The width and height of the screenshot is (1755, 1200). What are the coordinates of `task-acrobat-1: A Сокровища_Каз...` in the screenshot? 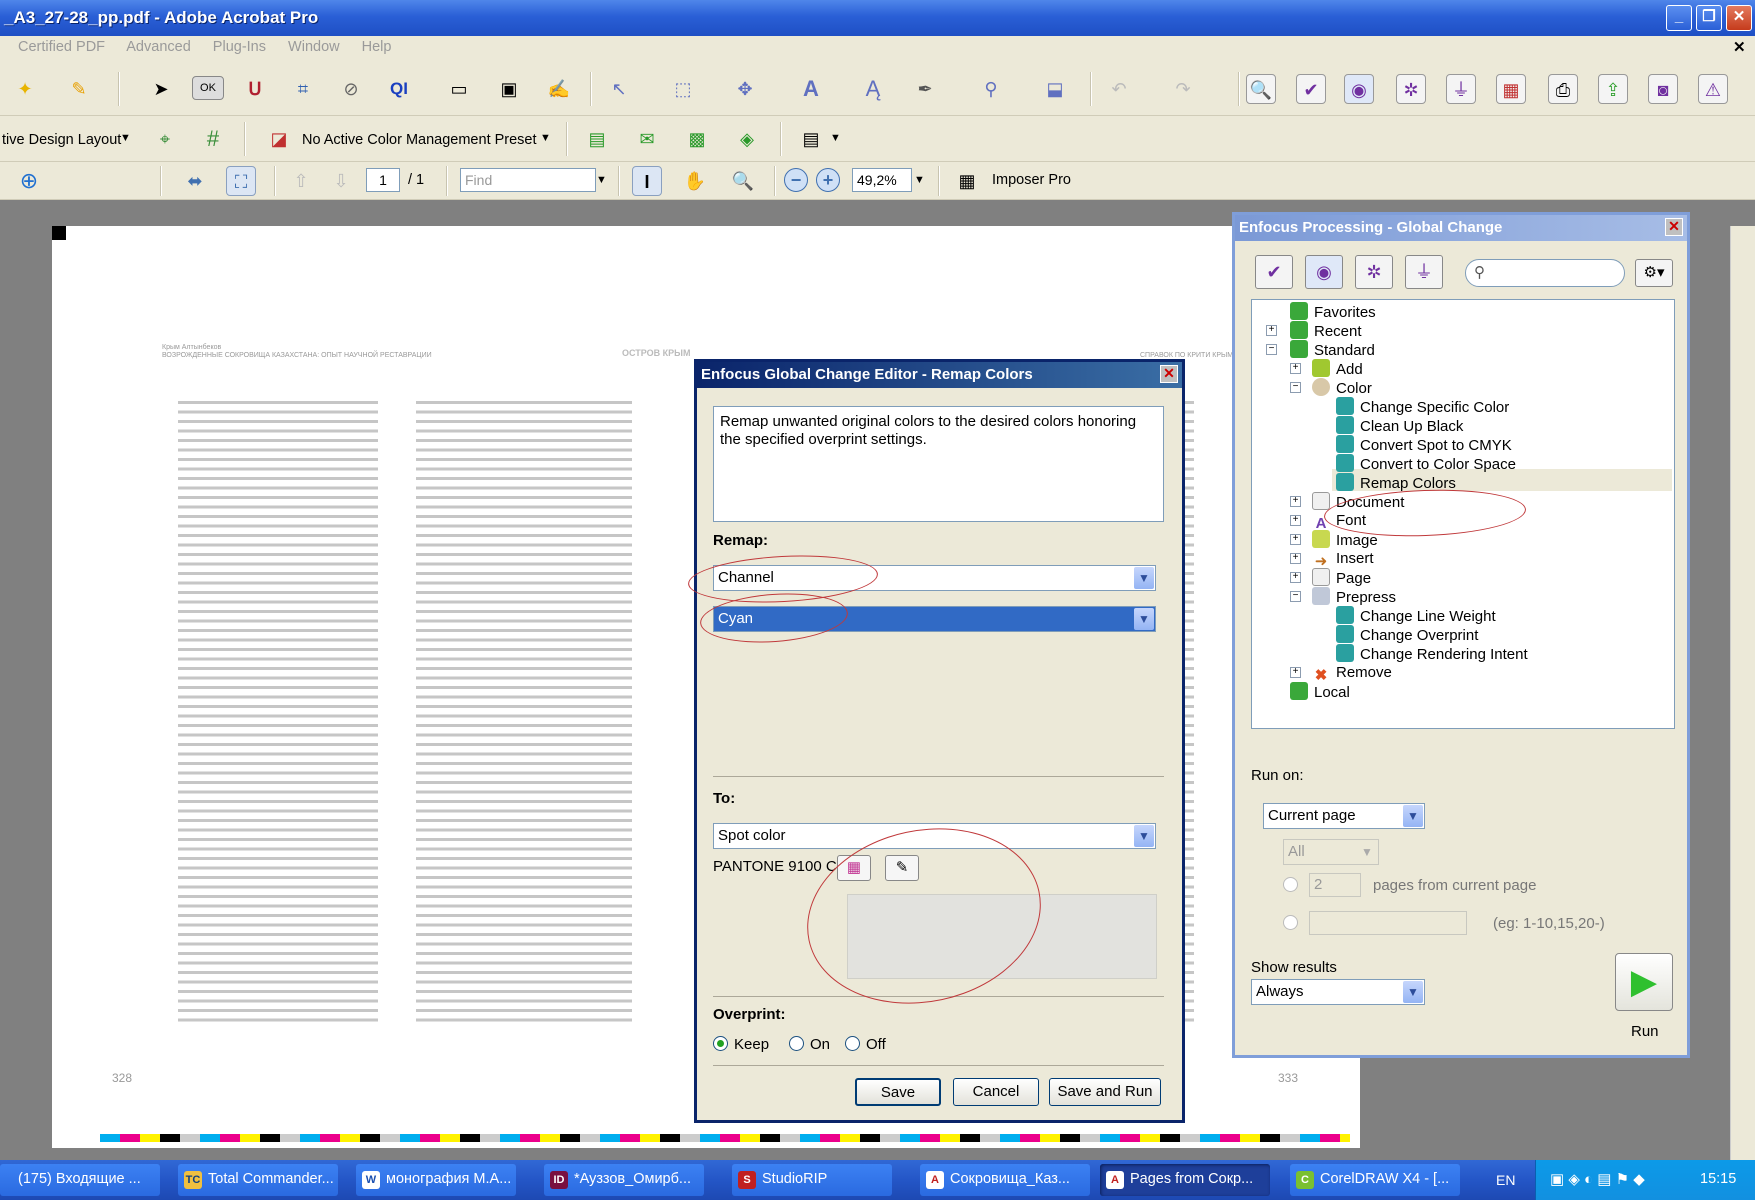 It's located at (1005, 1180).